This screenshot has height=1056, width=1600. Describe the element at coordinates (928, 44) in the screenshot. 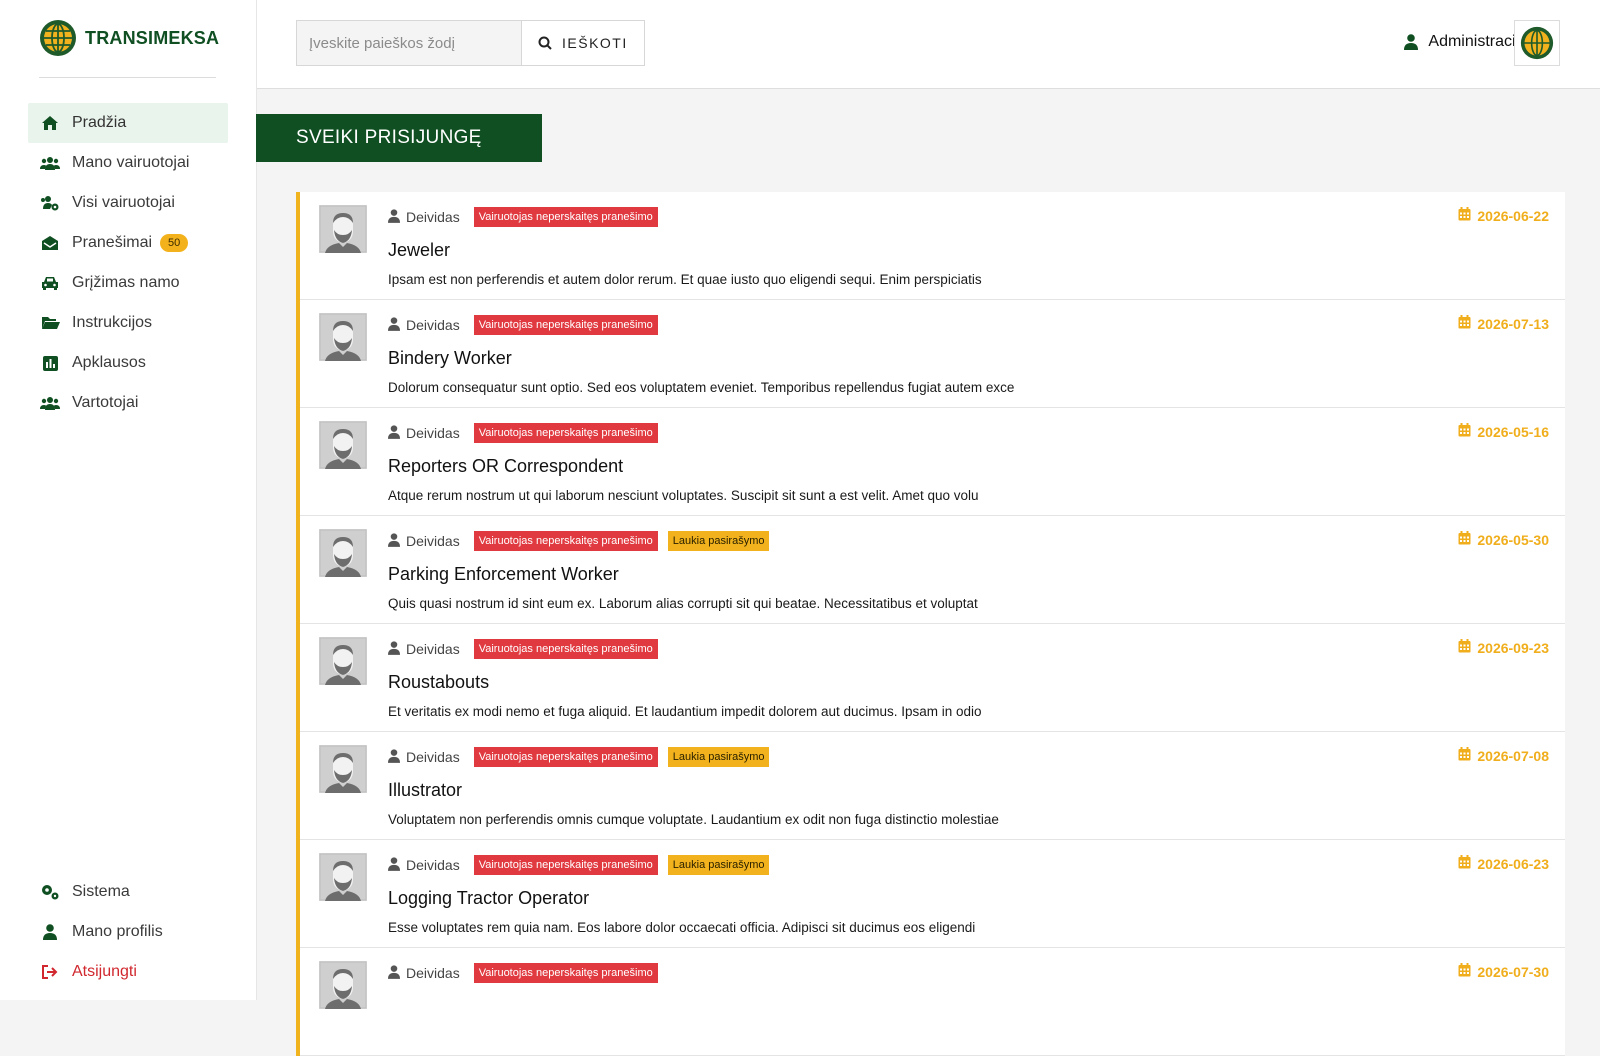

I see `top-header: IEŠKOTI Administracija` at that location.